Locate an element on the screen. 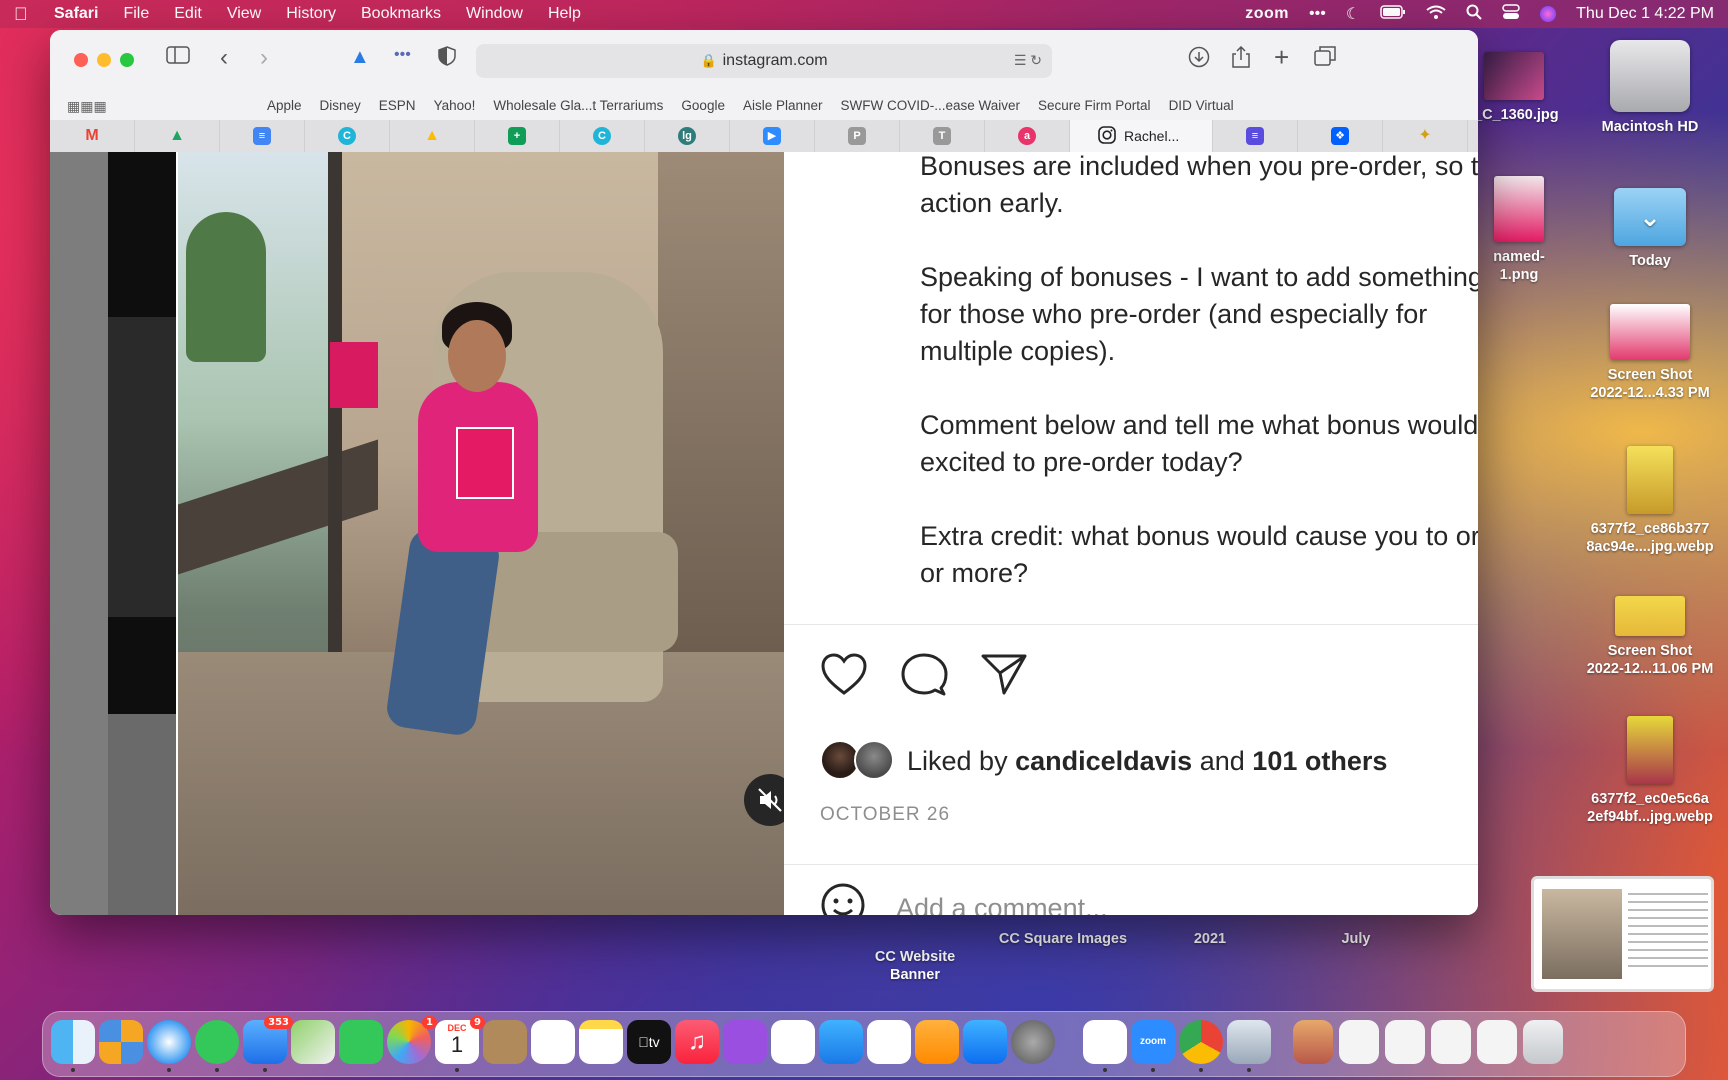  desktop-folder-today: ⌄ Today is located at coordinates (1650, 229).